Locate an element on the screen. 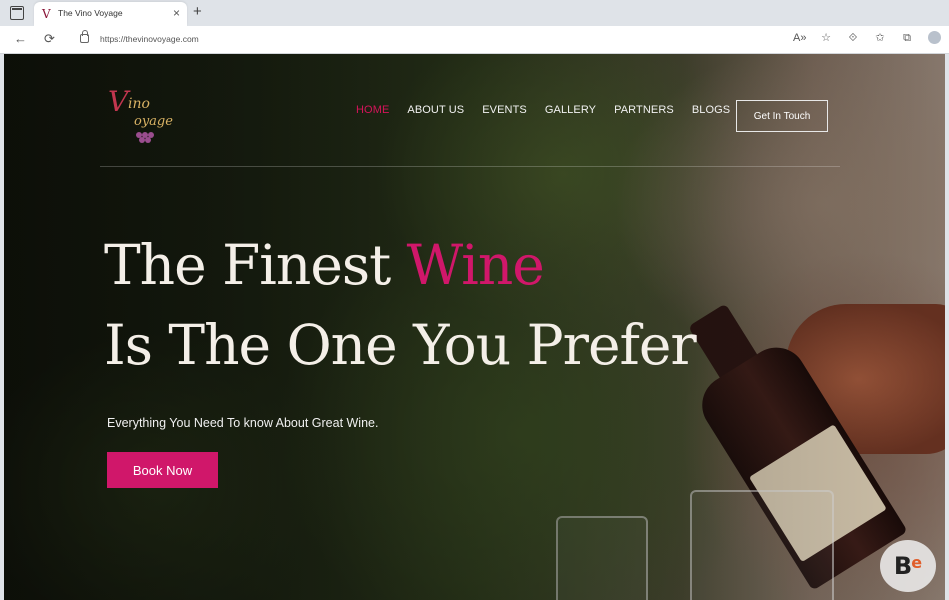  hero-headline-line2: Is The One You Prefer is located at coordinates (400, 345).